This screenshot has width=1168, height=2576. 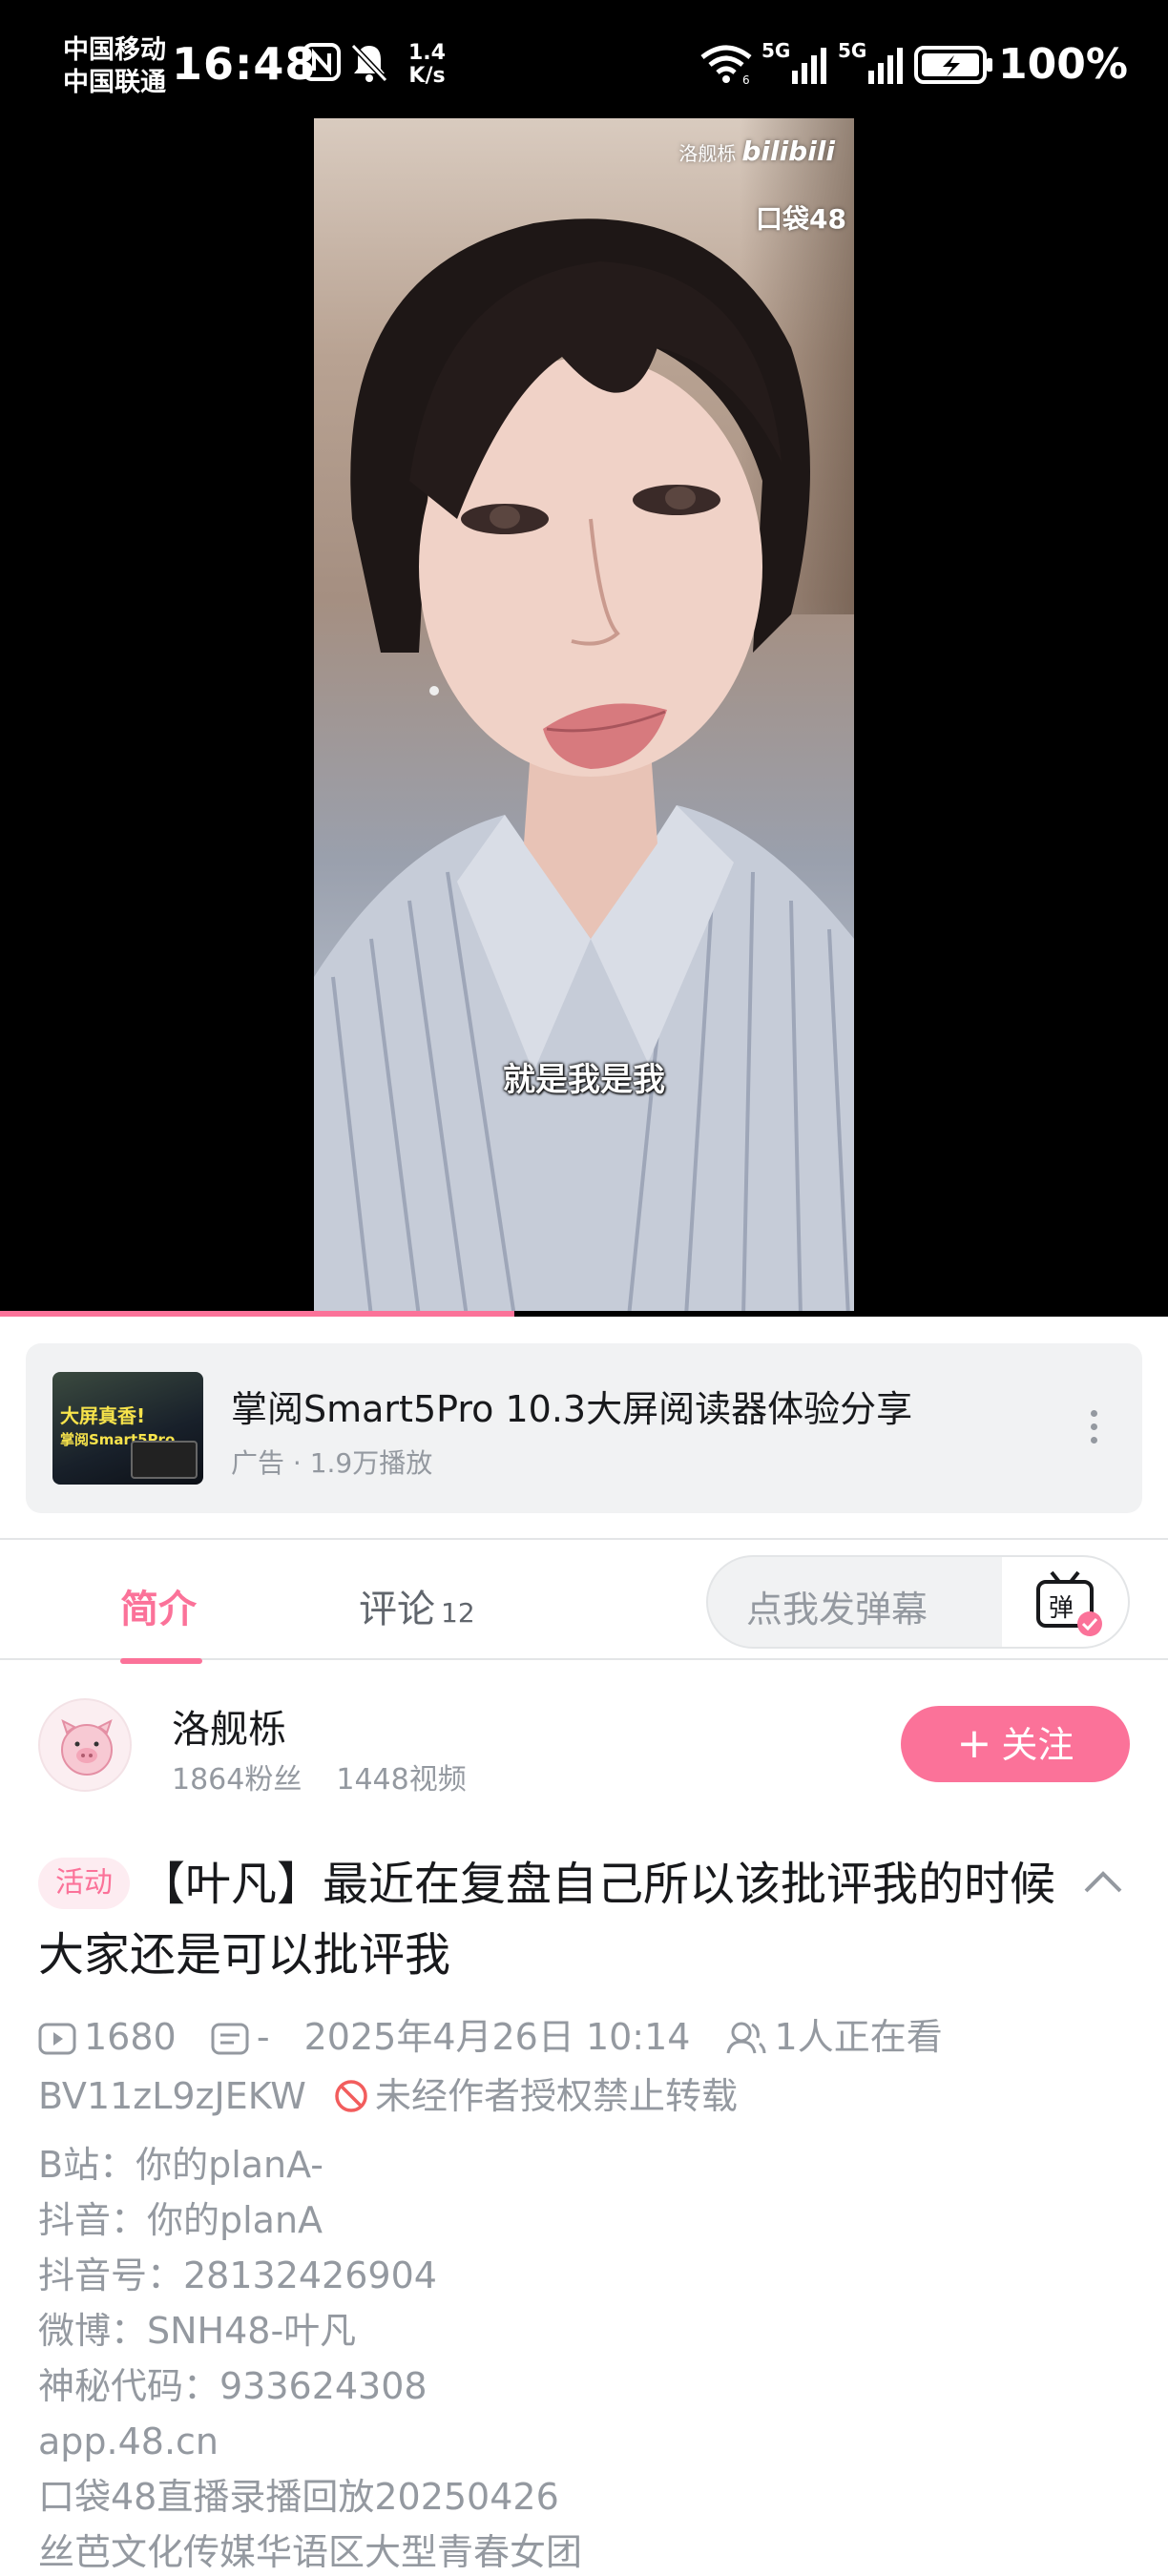 I want to click on chevron-up-icon, so click(x=1103, y=1882).